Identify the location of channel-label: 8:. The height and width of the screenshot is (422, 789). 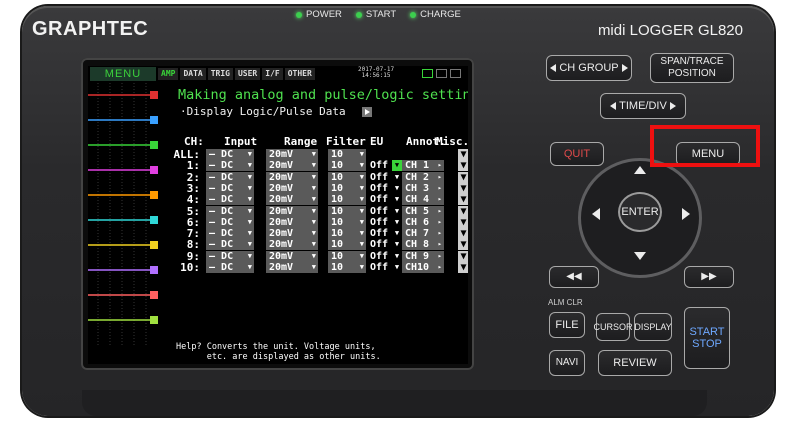
(193, 245).